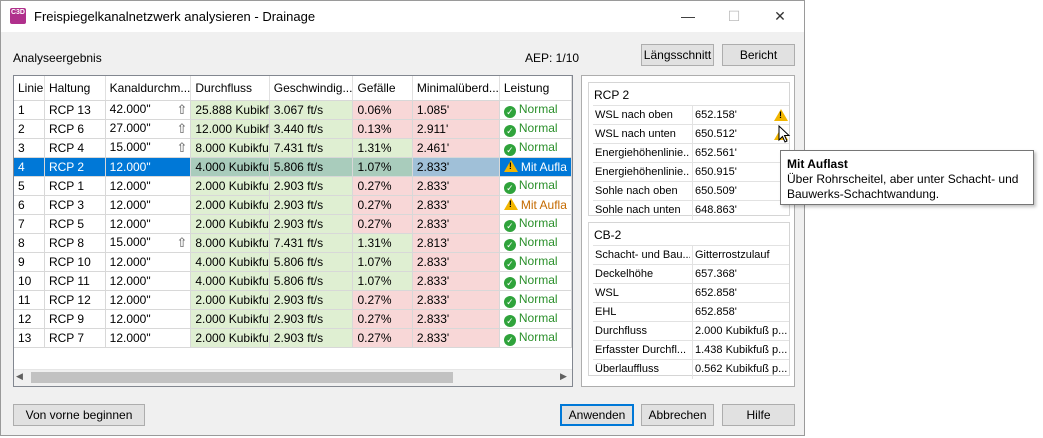 The image size is (1043, 438). What do you see at coordinates (230, 110) in the screenshot?
I see `flow-cell: 25.888 Kubikf` at bounding box center [230, 110].